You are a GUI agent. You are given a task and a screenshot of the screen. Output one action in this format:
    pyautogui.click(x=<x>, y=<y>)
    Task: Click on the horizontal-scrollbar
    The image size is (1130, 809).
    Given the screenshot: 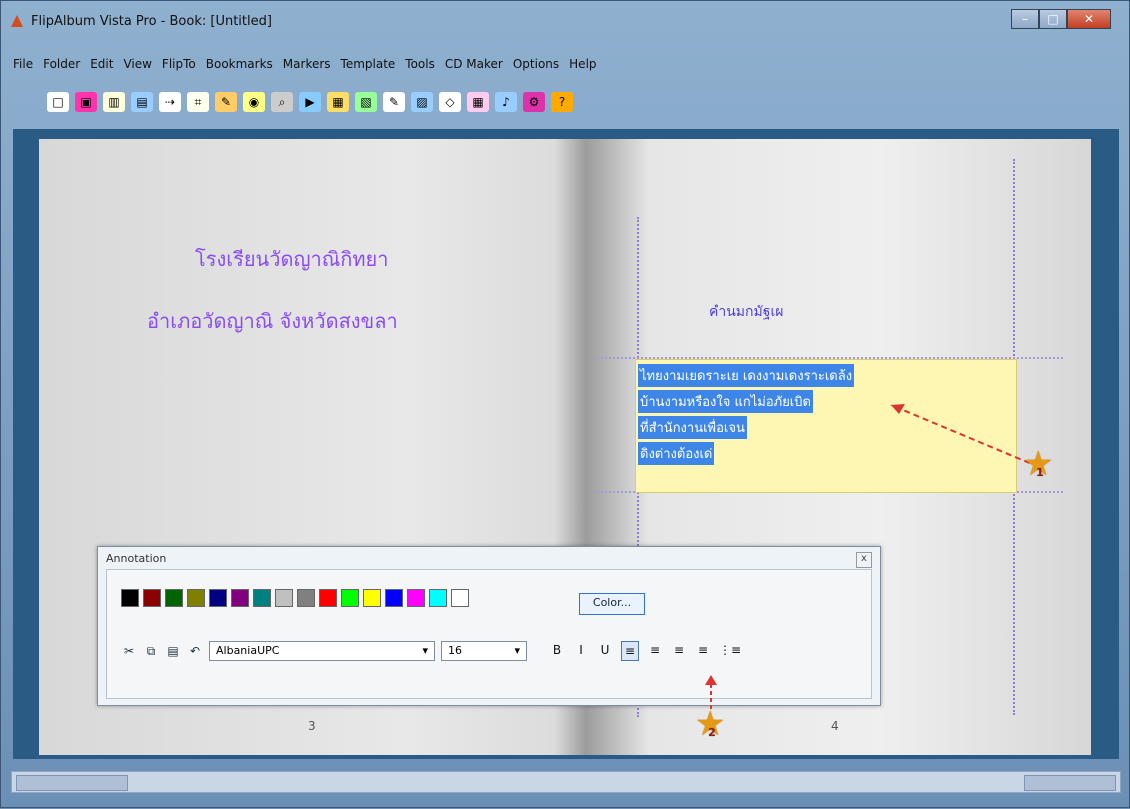 What is the action you would take?
    pyautogui.click(x=566, y=782)
    